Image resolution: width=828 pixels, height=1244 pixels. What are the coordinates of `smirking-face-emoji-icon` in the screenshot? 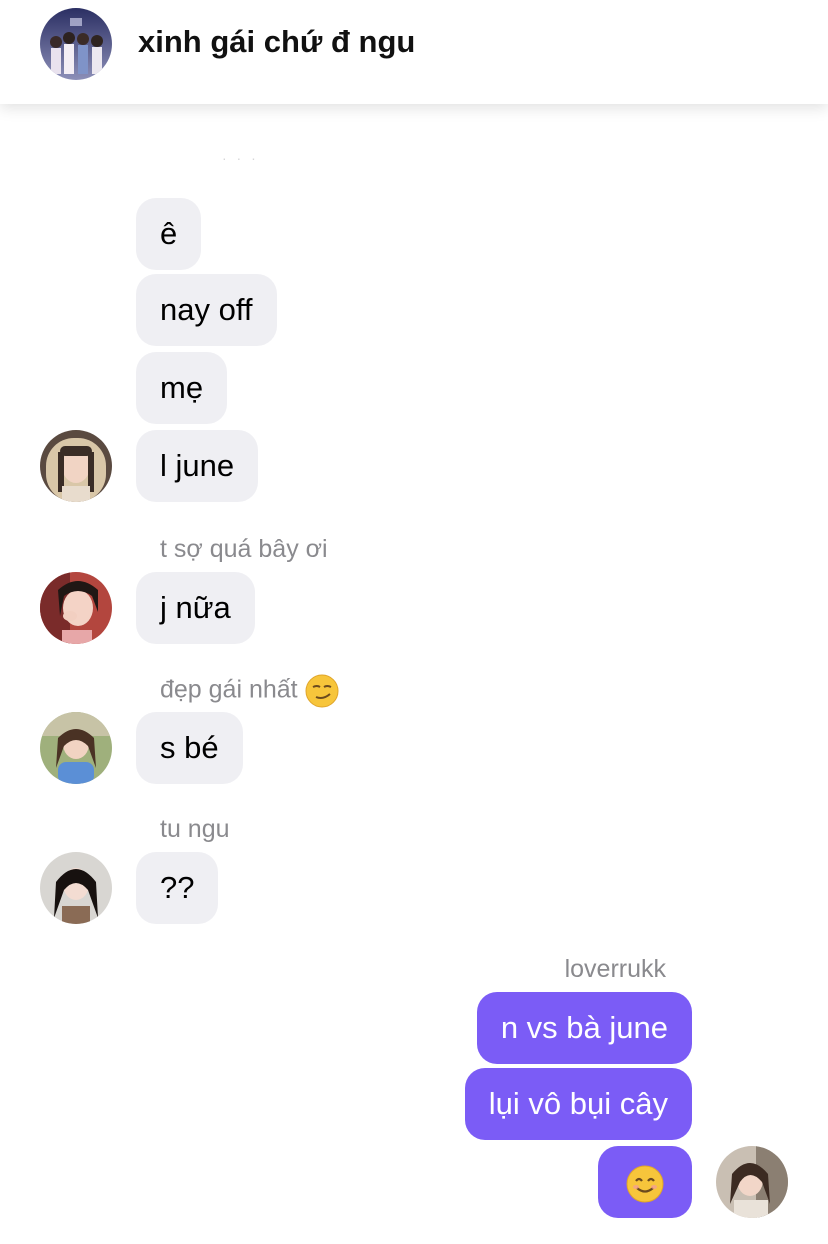 It's located at (322, 691).